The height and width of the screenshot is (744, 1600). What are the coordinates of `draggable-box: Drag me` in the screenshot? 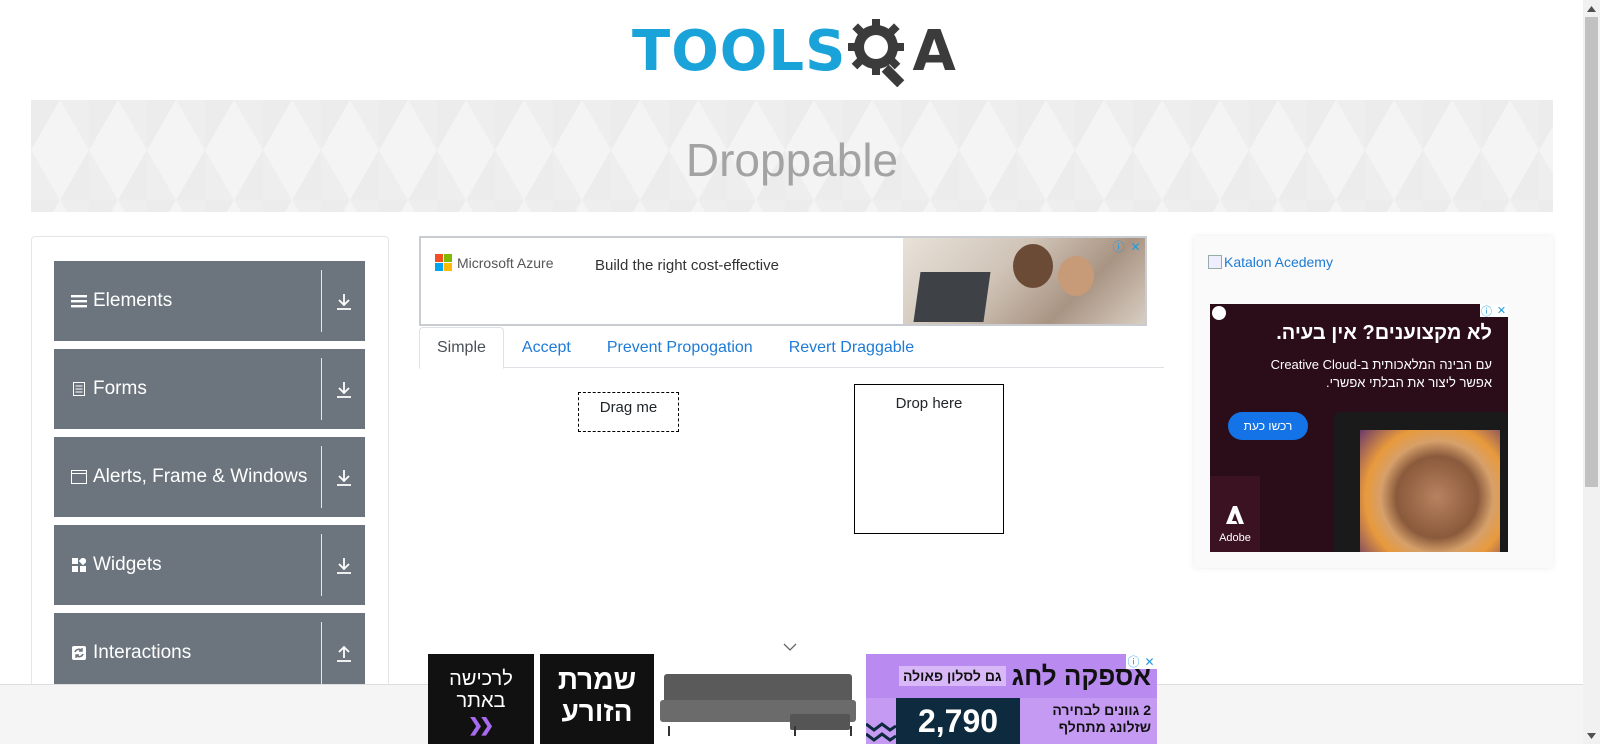 It's located at (628, 412).